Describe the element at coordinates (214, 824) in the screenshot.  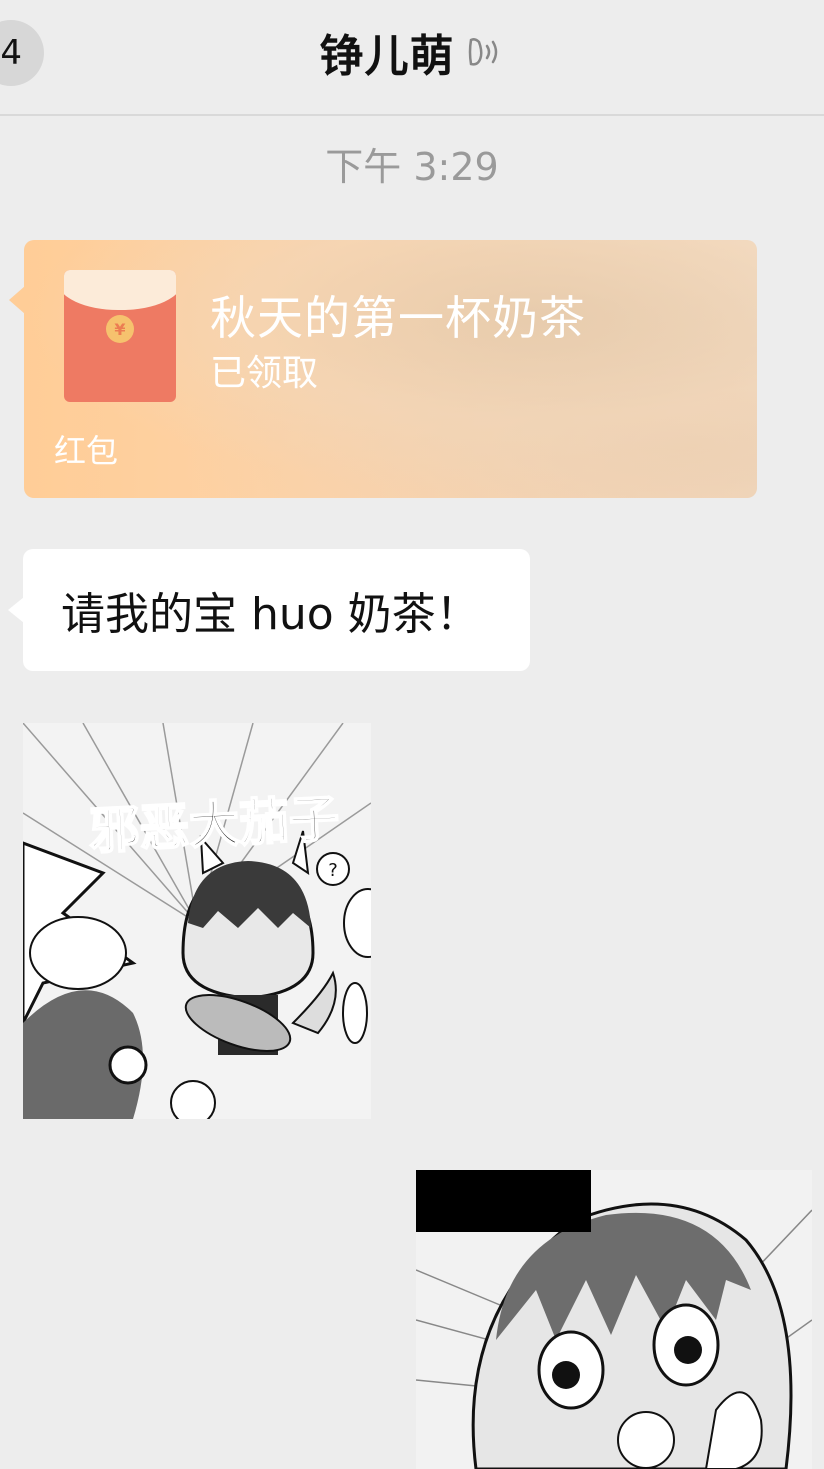
I see `sticker-caption: 邪恶大茄子` at that location.